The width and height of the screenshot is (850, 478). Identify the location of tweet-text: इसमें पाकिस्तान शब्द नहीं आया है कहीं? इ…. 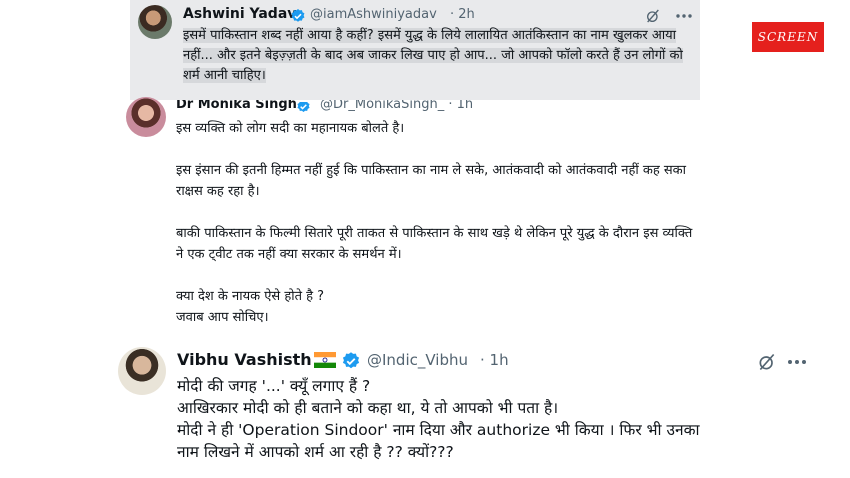
(433, 55).